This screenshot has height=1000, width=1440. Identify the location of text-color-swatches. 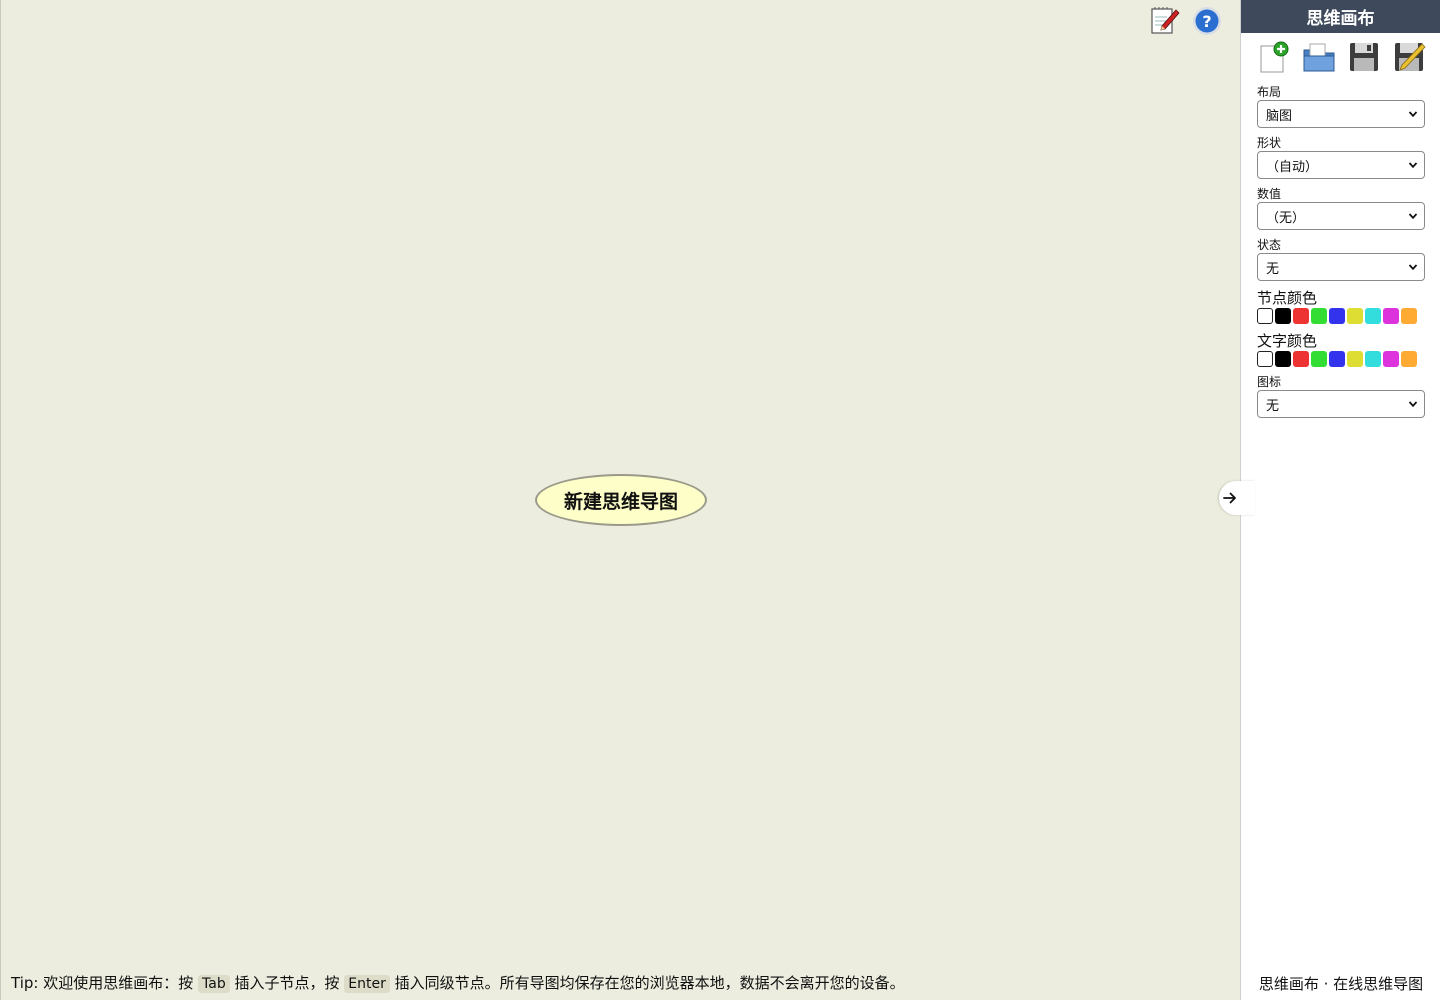
(1340, 359).